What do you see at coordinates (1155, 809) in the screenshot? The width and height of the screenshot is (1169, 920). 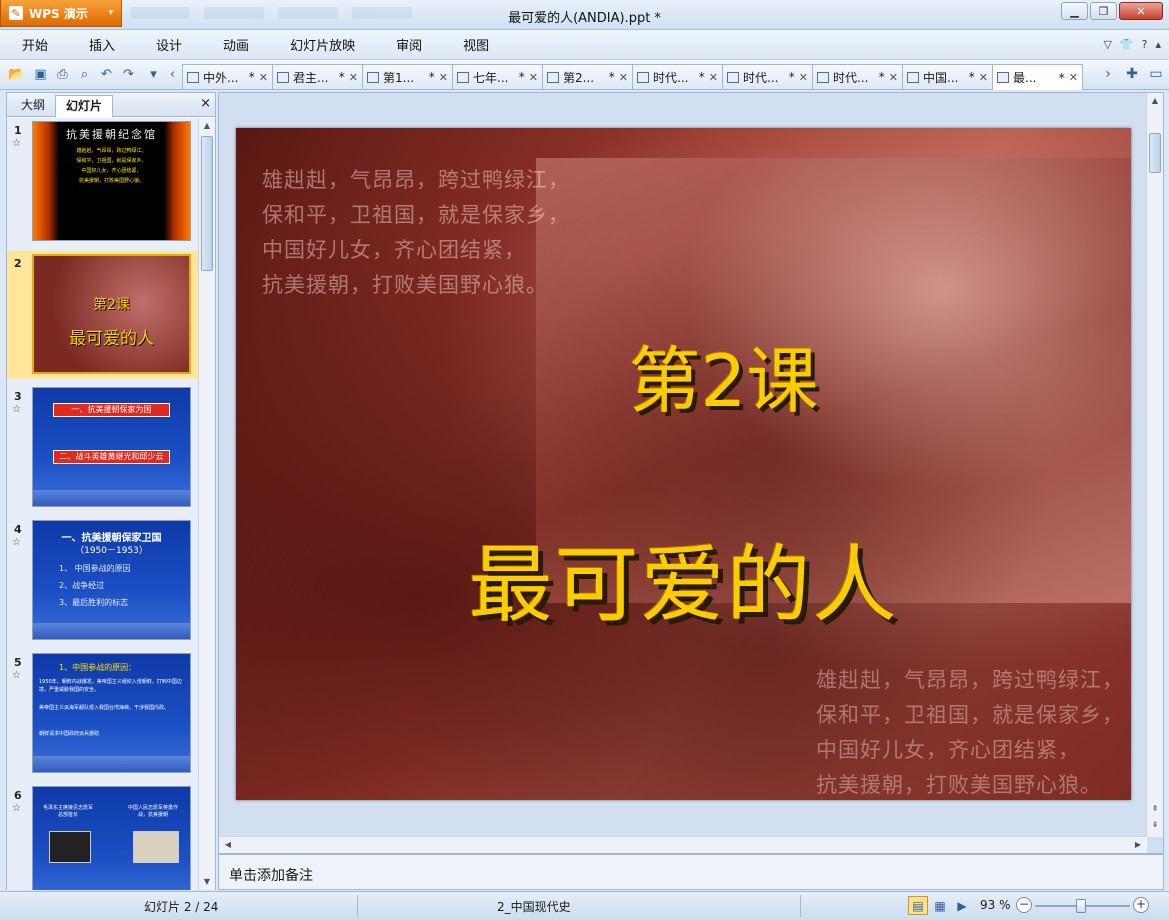 I see `previous-slide-icon: ⇞` at bounding box center [1155, 809].